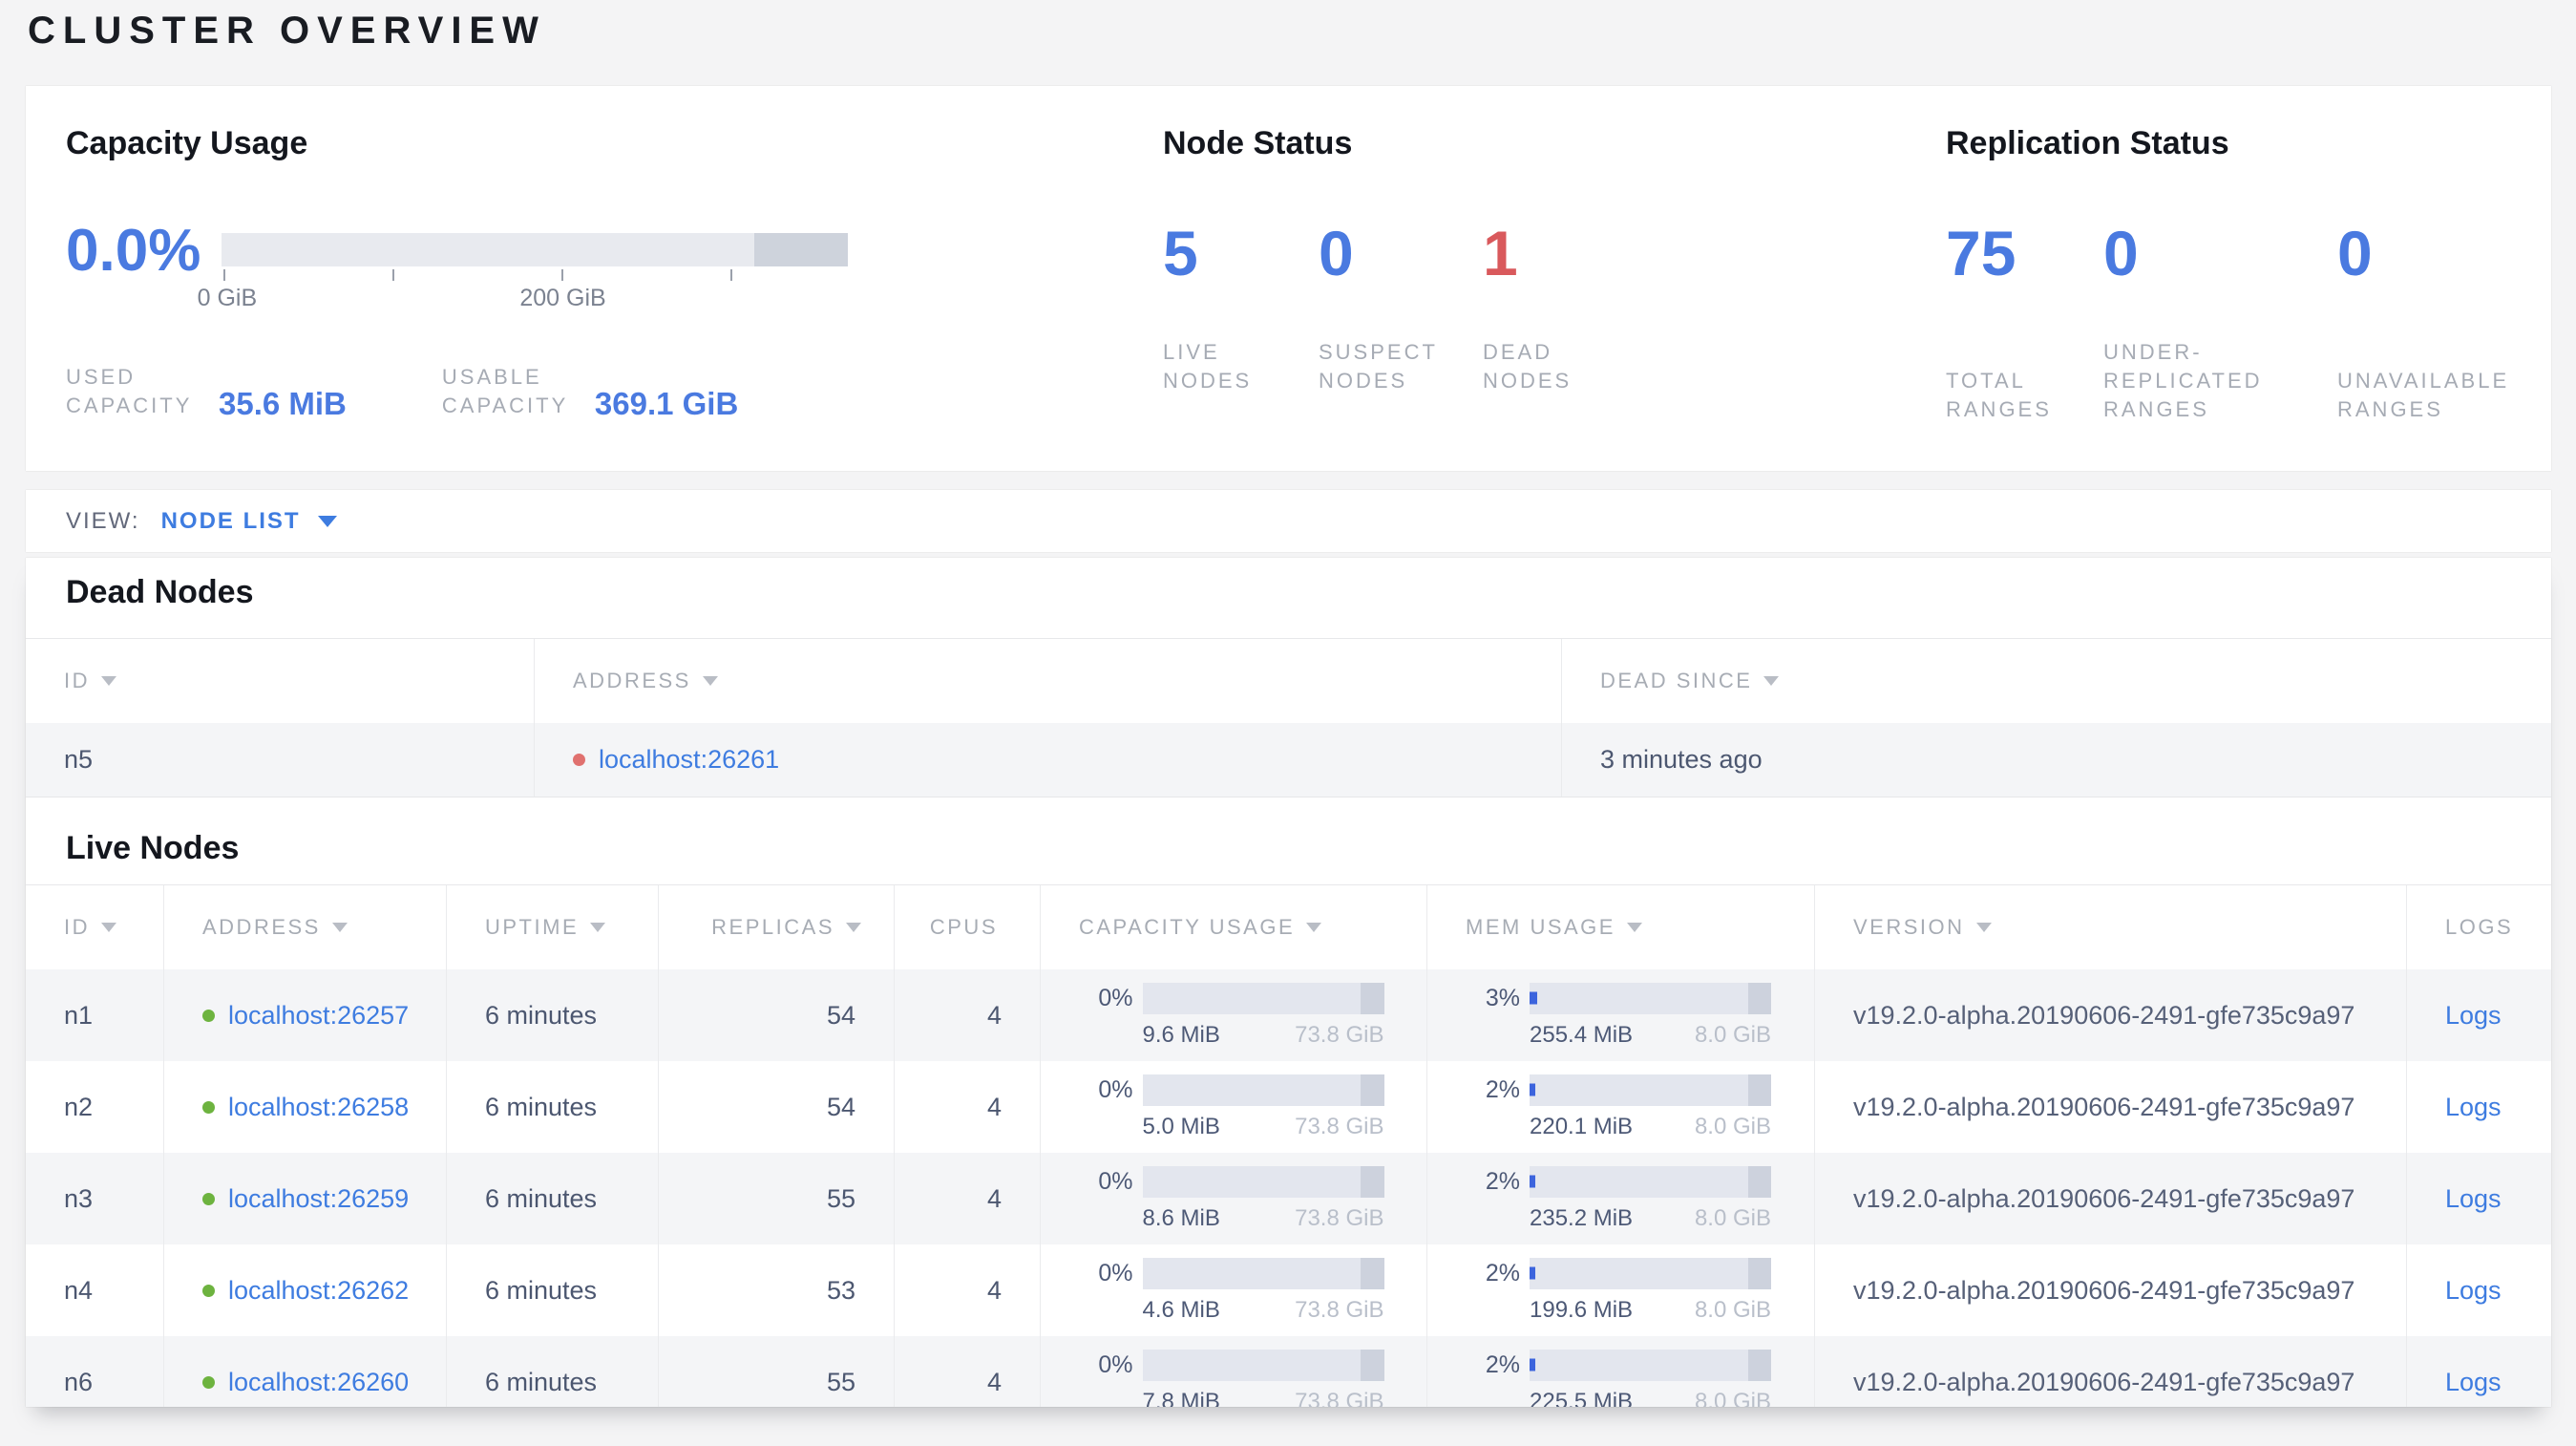 This screenshot has height=1446, width=2576. I want to click on capacity-used-value: 5.0 MiB, so click(1181, 1126).